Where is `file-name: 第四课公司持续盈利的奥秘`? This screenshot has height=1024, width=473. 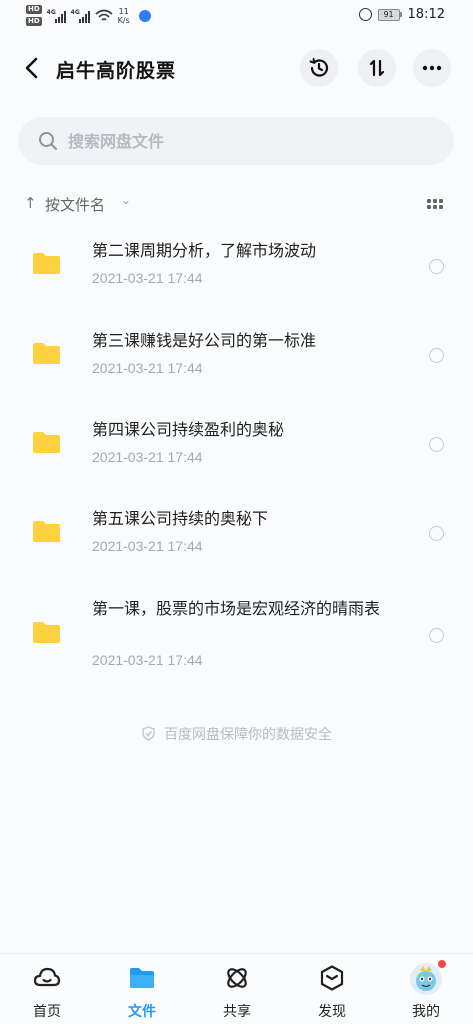 file-name: 第四课公司持续盈利的奥秘 is located at coordinates (188, 429).